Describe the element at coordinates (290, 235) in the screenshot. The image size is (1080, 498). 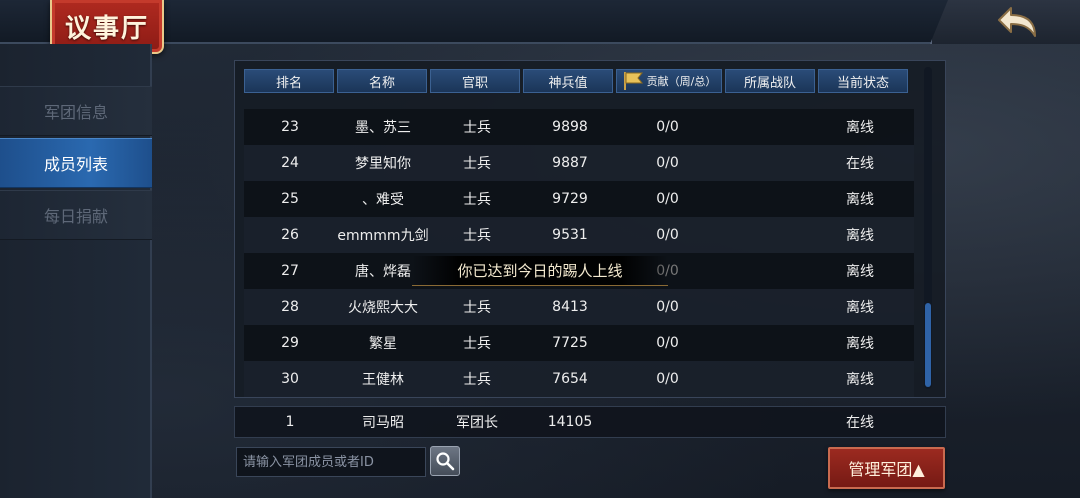
I see `rank-cell: 26` at that location.